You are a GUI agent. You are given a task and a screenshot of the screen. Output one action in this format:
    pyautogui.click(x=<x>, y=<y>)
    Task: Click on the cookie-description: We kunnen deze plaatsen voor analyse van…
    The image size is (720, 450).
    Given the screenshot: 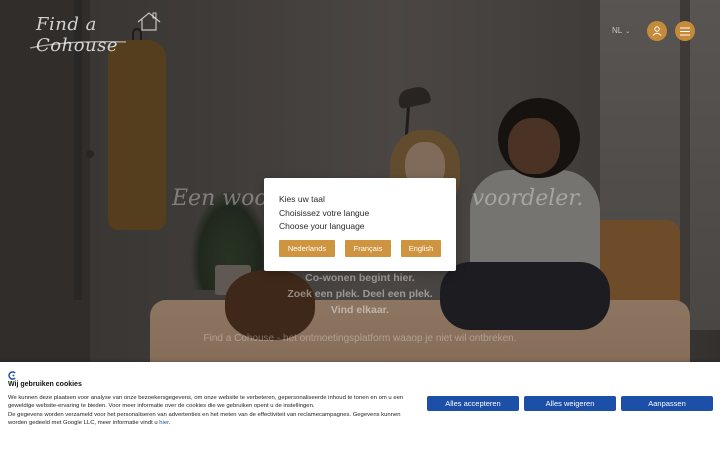 What is the action you would take?
    pyautogui.click(x=210, y=411)
    